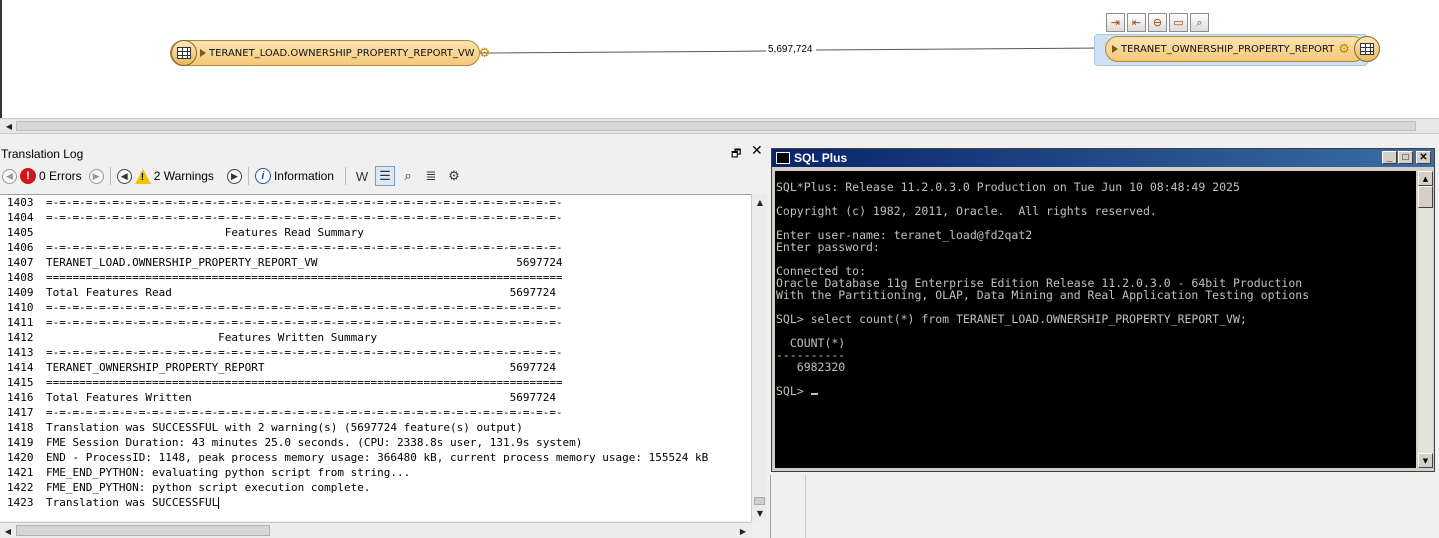  What do you see at coordinates (736, 154) in the screenshot?
I see `restore-icon: 🗗` at bounding box center [736, 154].